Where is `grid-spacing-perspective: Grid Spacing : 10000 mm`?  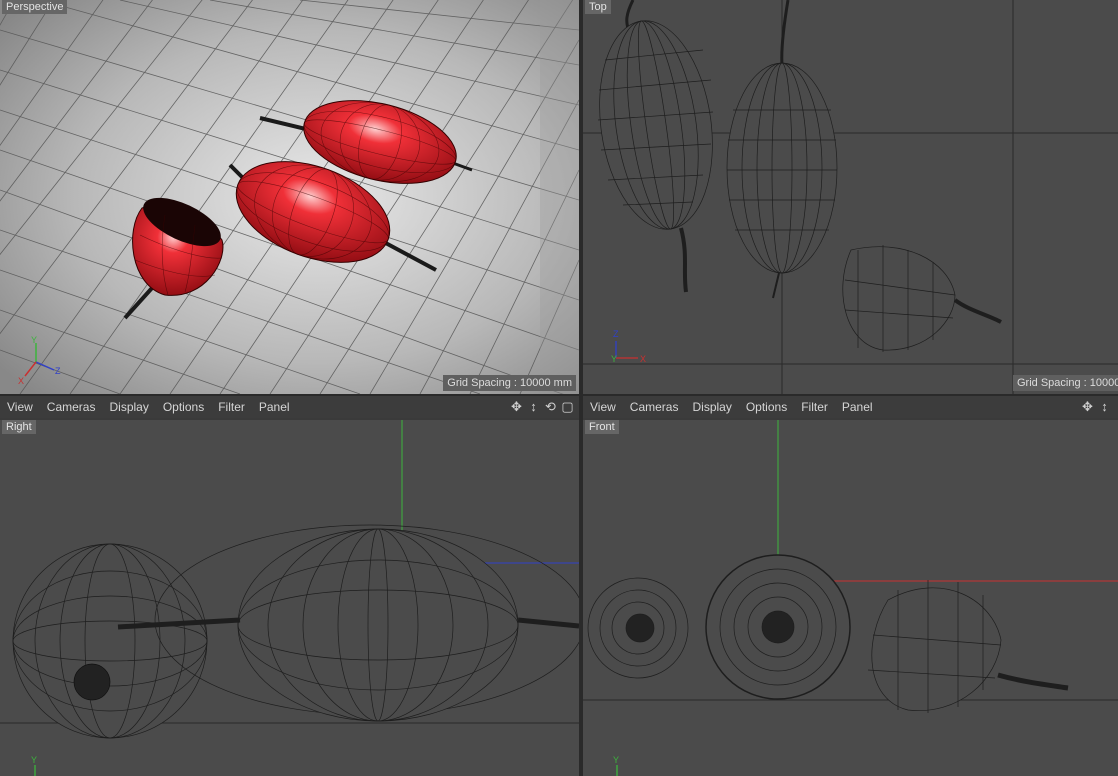 grid-spacing-perspective: Grid Spacing : 10000 mm is located at coordinates (509, 383).